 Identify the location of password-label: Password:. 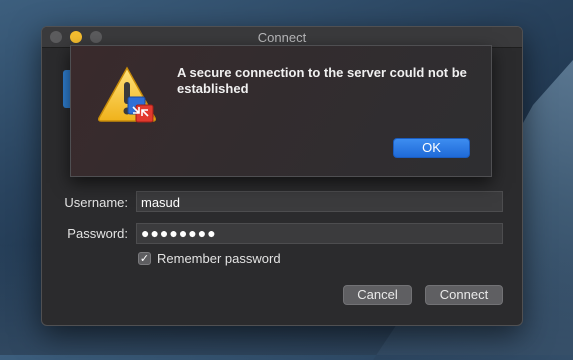
(97, 233).